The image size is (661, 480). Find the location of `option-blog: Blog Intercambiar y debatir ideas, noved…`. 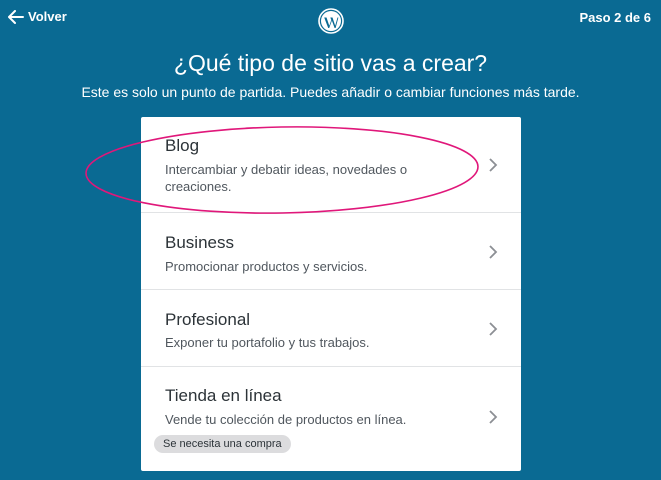

option-blog: Blog Intercambiar y debatir ideas, noved… is located at coordinates (331, 165).